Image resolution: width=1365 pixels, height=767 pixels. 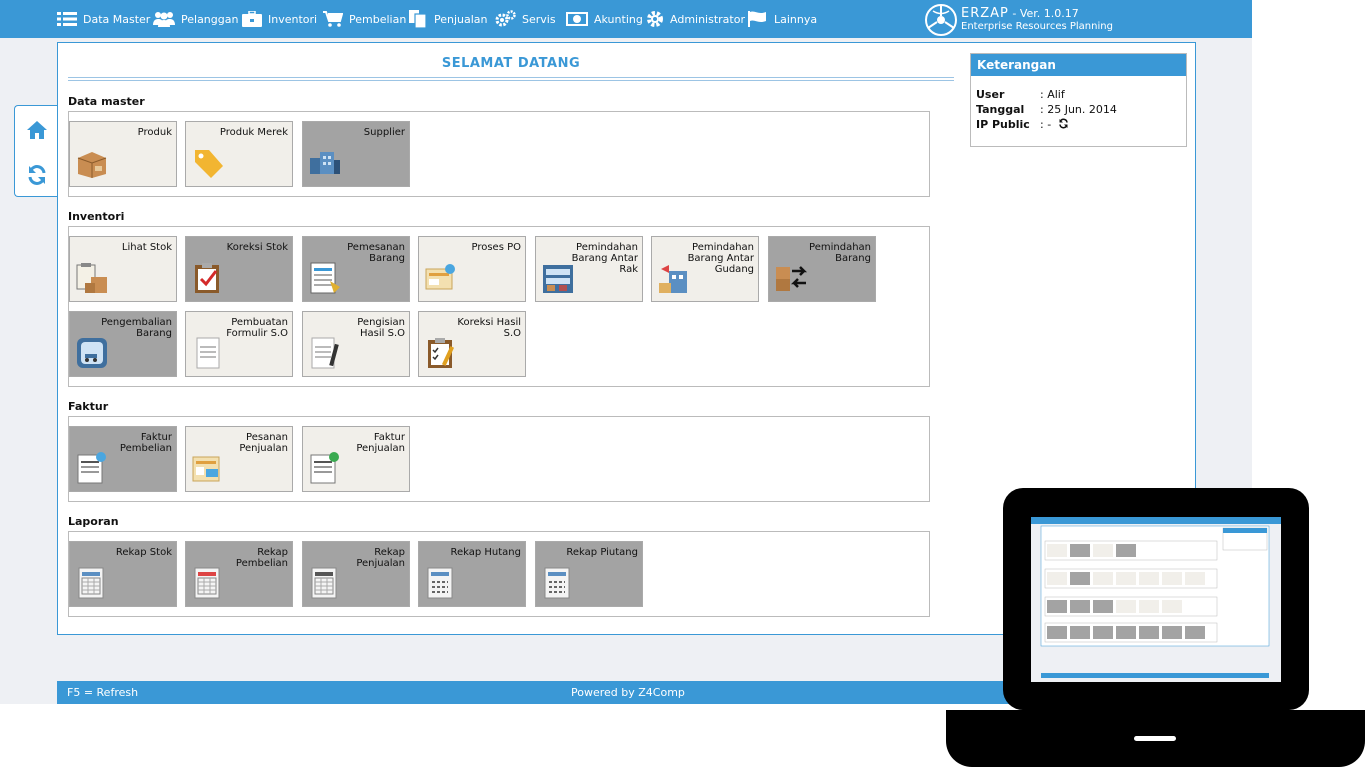 I want to click on tile-label: Produk, so click(x=154, y=132).